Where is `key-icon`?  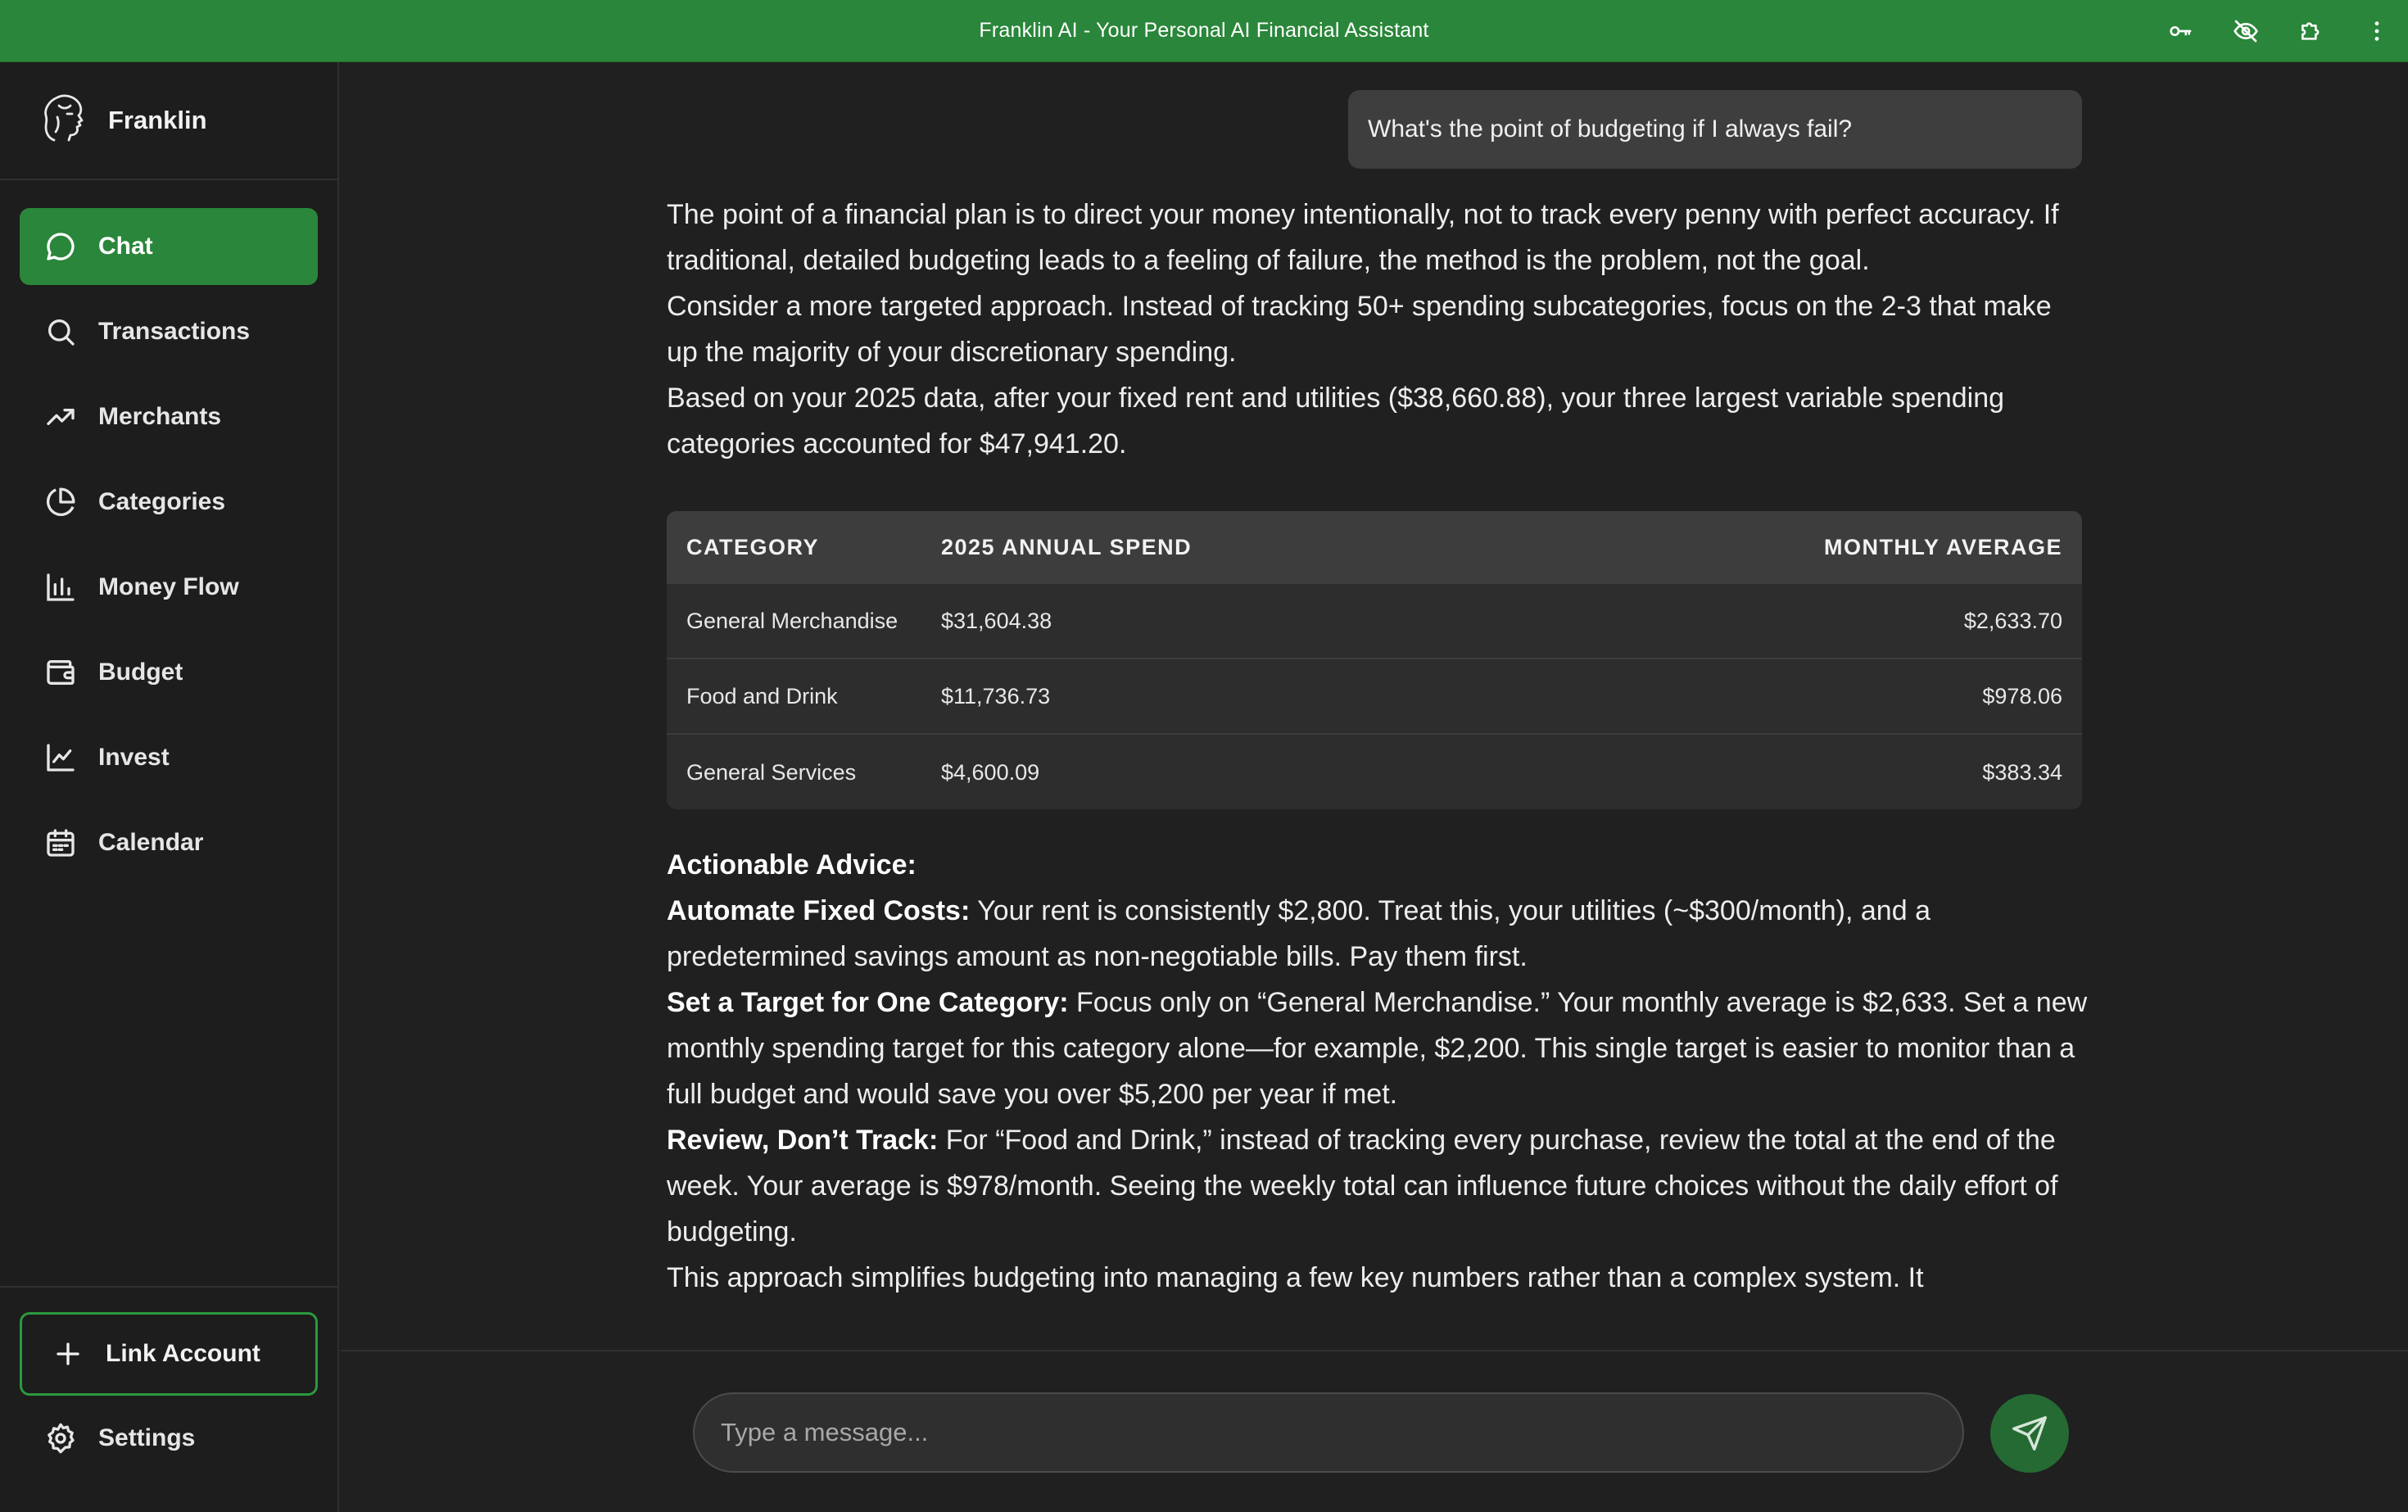 key-icon is located at coordinates (2180, 31).